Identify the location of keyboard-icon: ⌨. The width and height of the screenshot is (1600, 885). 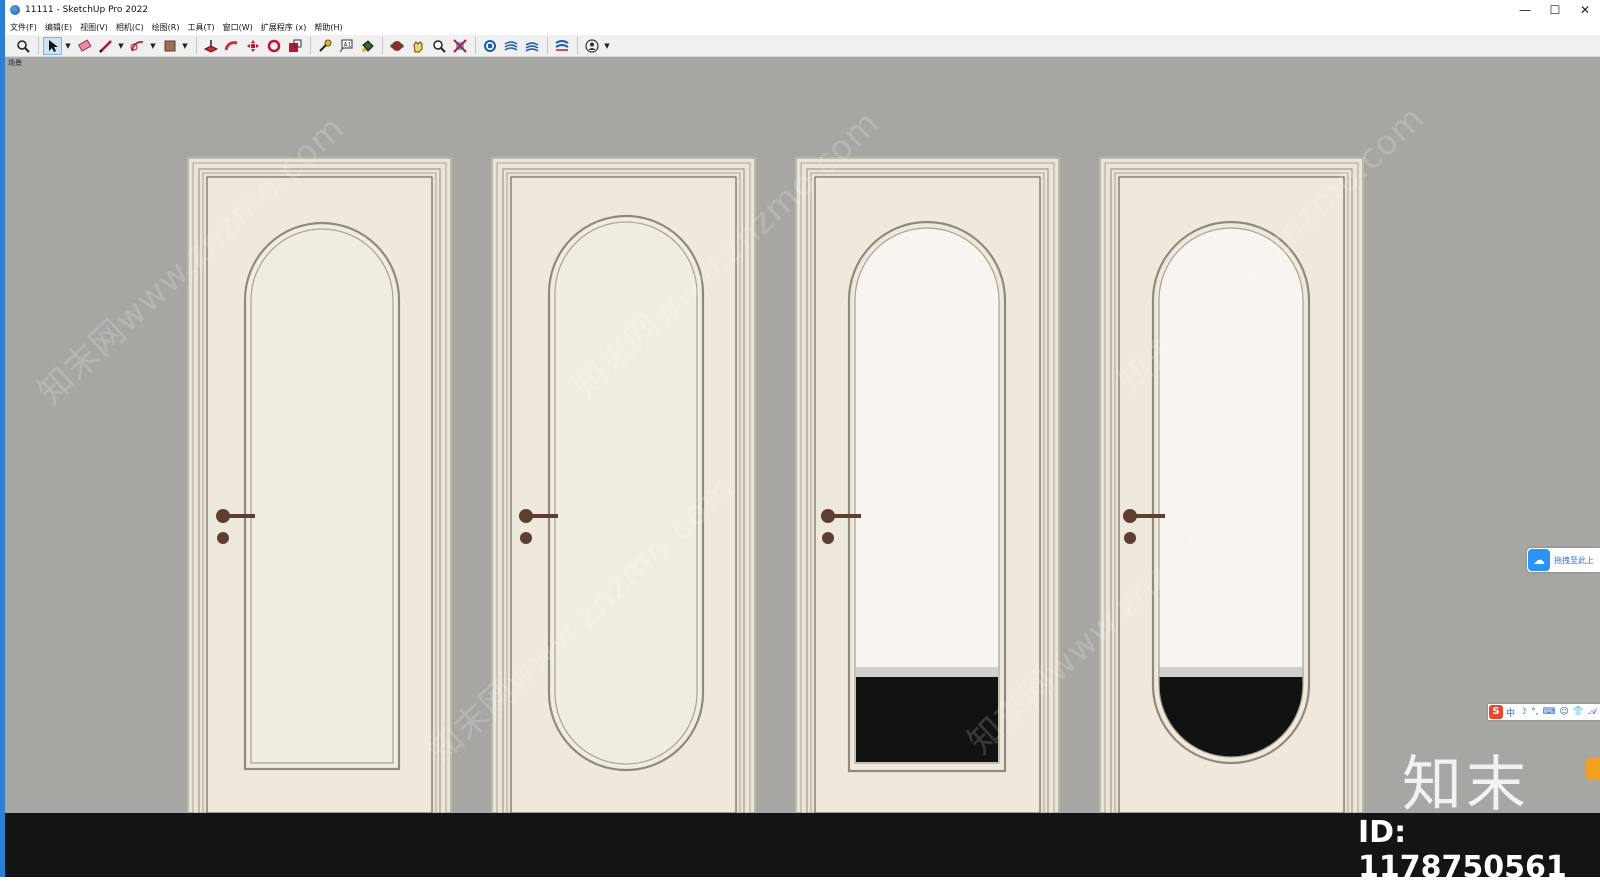
(1548, 712).